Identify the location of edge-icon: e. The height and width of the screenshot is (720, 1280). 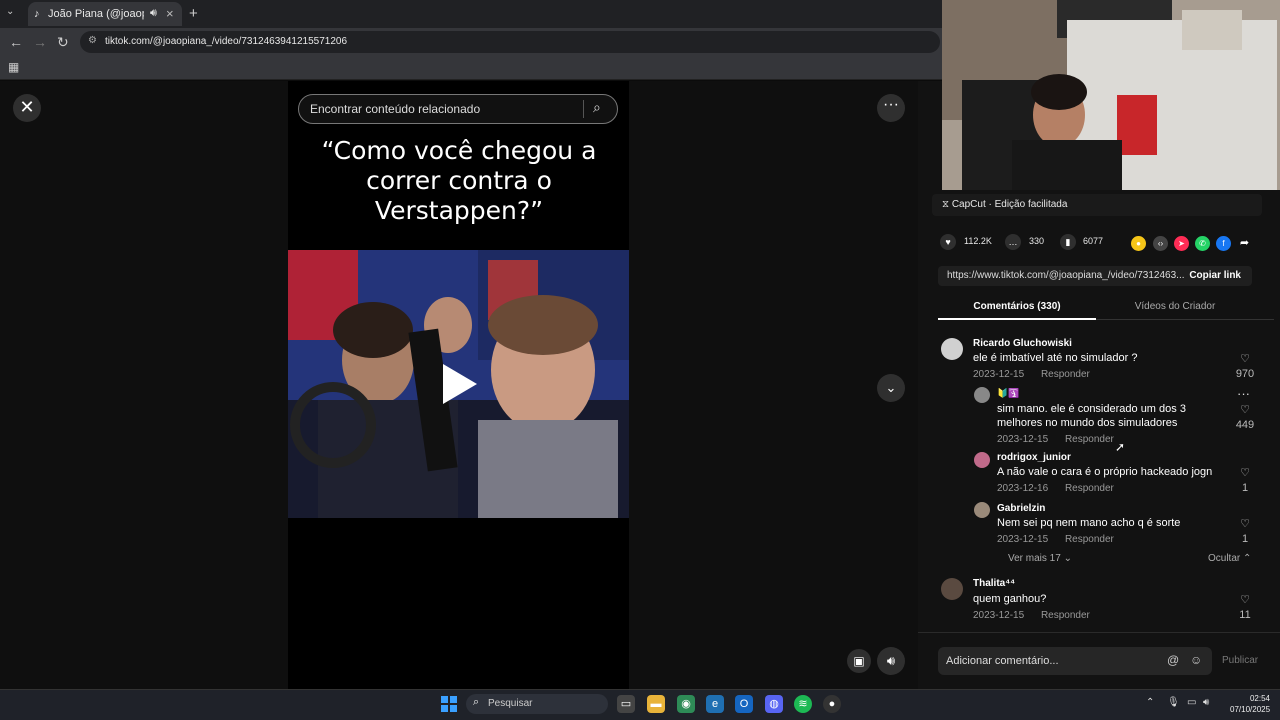
(715, 704).